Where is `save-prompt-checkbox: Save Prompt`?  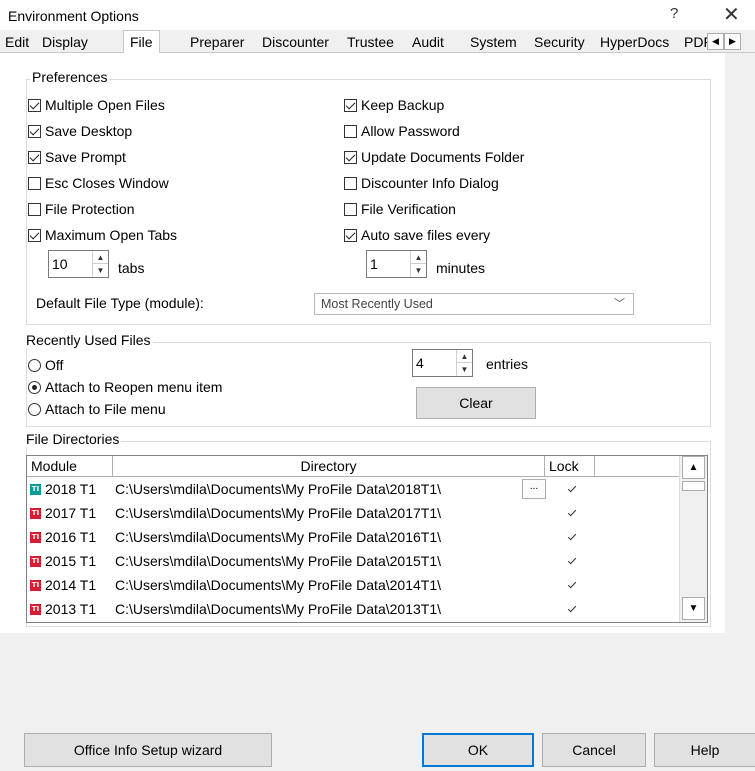
save-prompt-checkbox: Save Prompt is located at coordinates (77, 157).